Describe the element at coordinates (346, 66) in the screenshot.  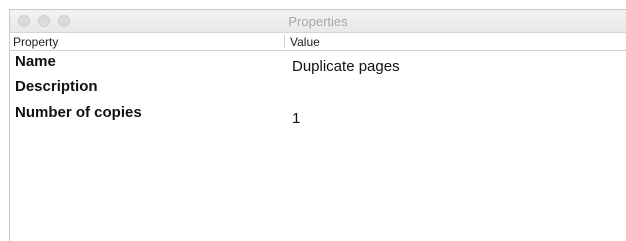
I see `property-name-value: Duplicate pages` at that location.